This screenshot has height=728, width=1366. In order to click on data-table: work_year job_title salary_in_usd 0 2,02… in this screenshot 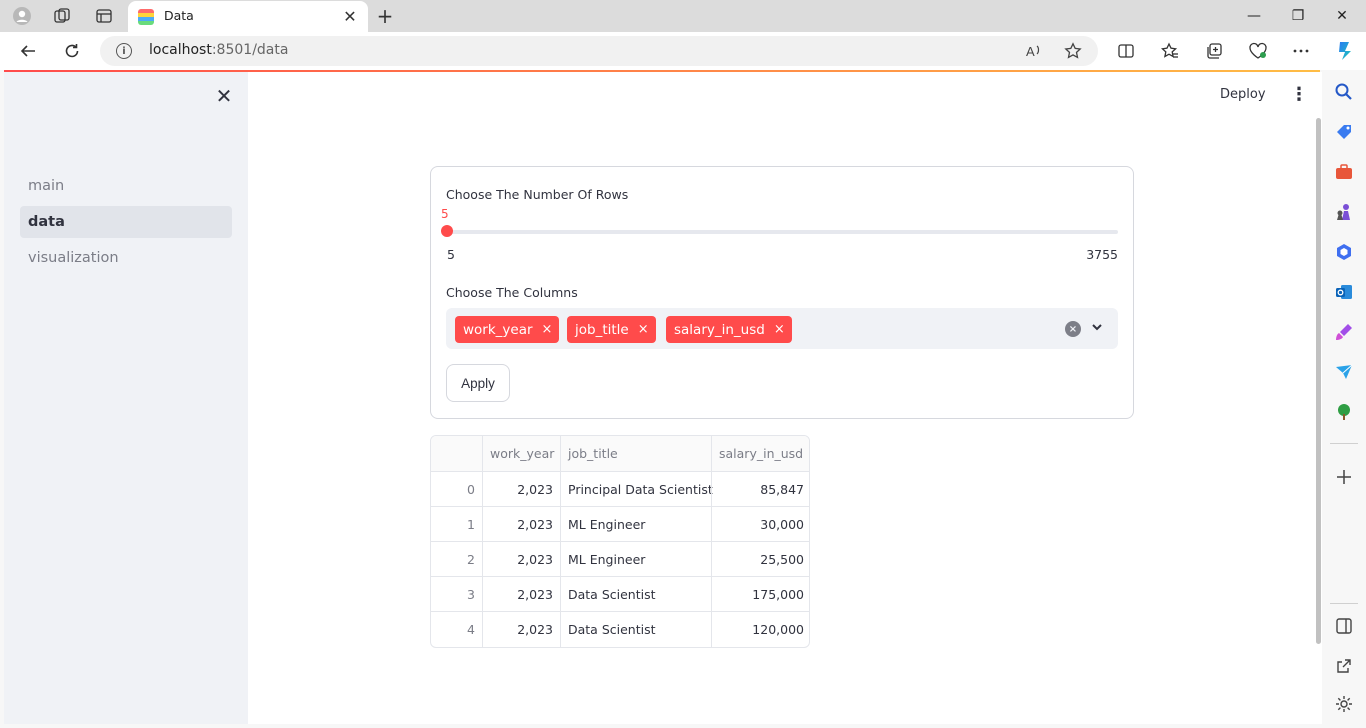, I will do `click(620, 541)`.